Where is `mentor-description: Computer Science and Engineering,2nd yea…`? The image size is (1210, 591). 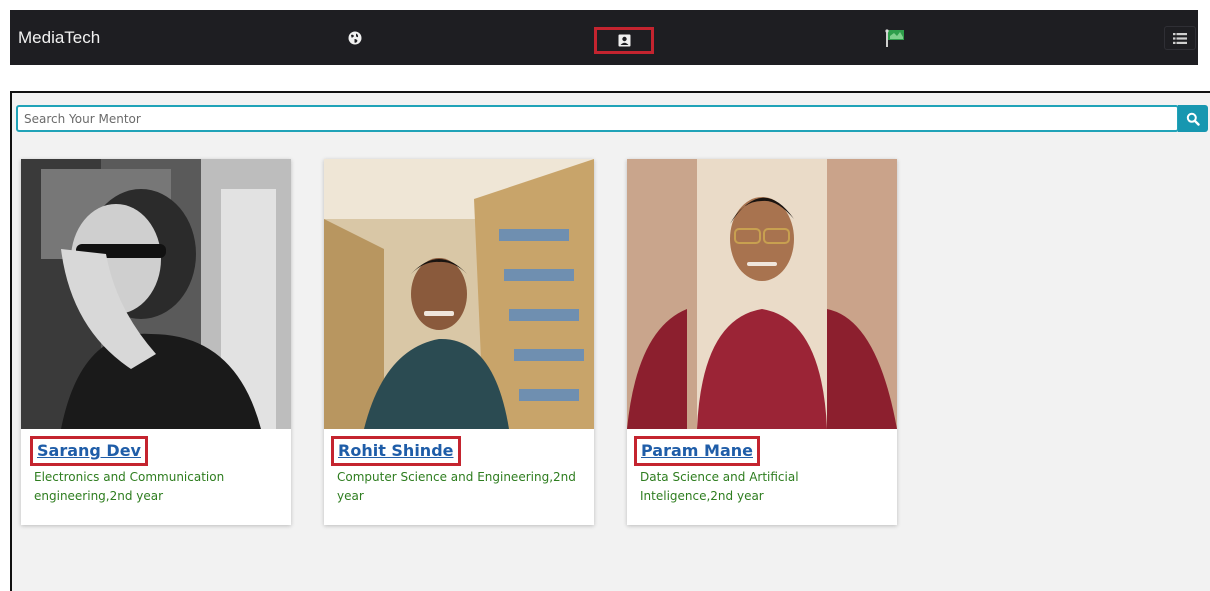 mentor-description: Computer Science and Engineering,2nd yea… is located at coordinates (456, 486).